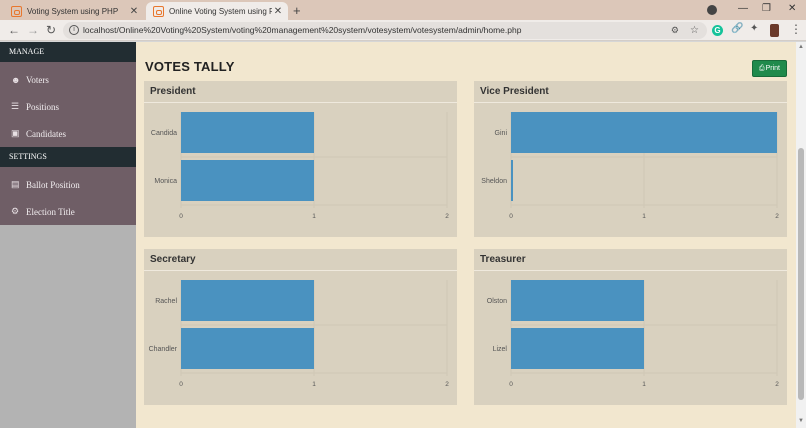 The height and width of the screenshot is (428, 806). I want to click on print-icon: ⎙, so click(761, 68).